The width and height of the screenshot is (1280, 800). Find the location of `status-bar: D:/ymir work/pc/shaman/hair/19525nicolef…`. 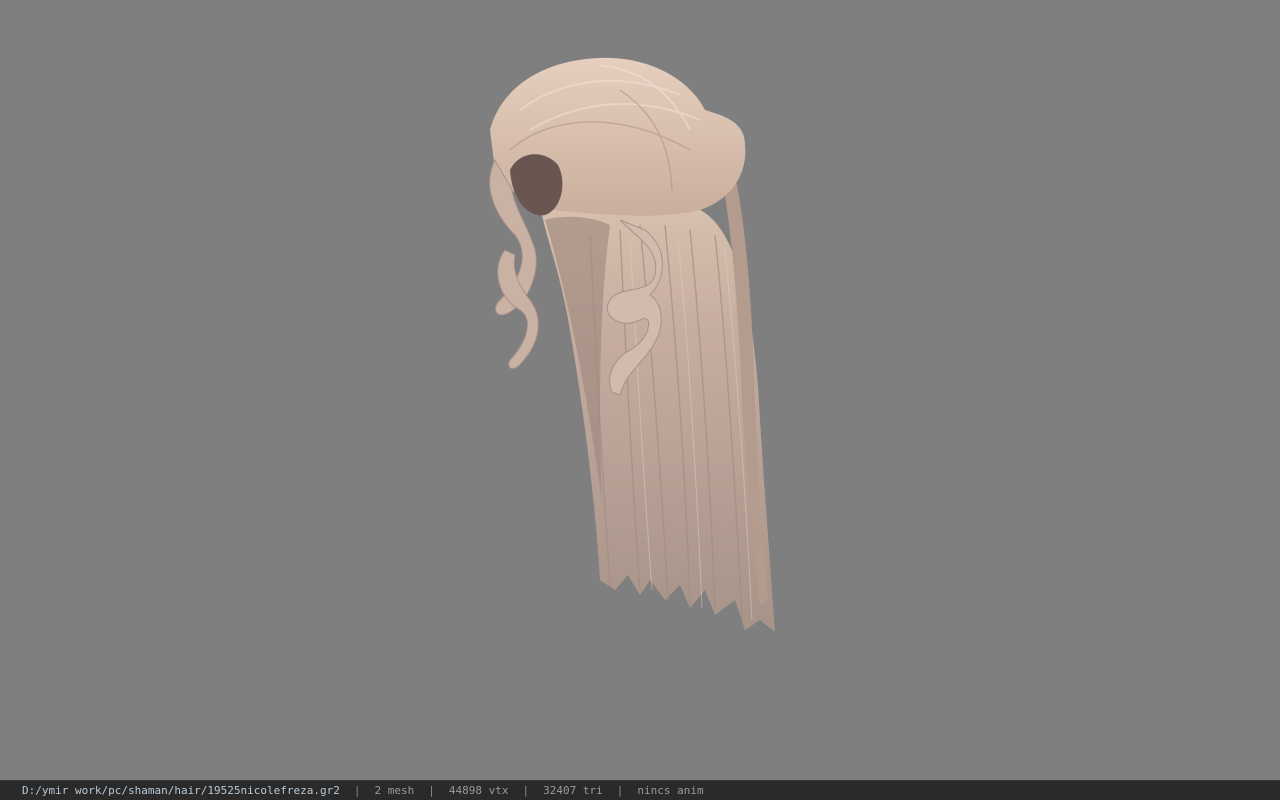

status-bar: D:/ymir work/pc/shaman/hair/19525nicolef… is located at coordinates (640, 790).